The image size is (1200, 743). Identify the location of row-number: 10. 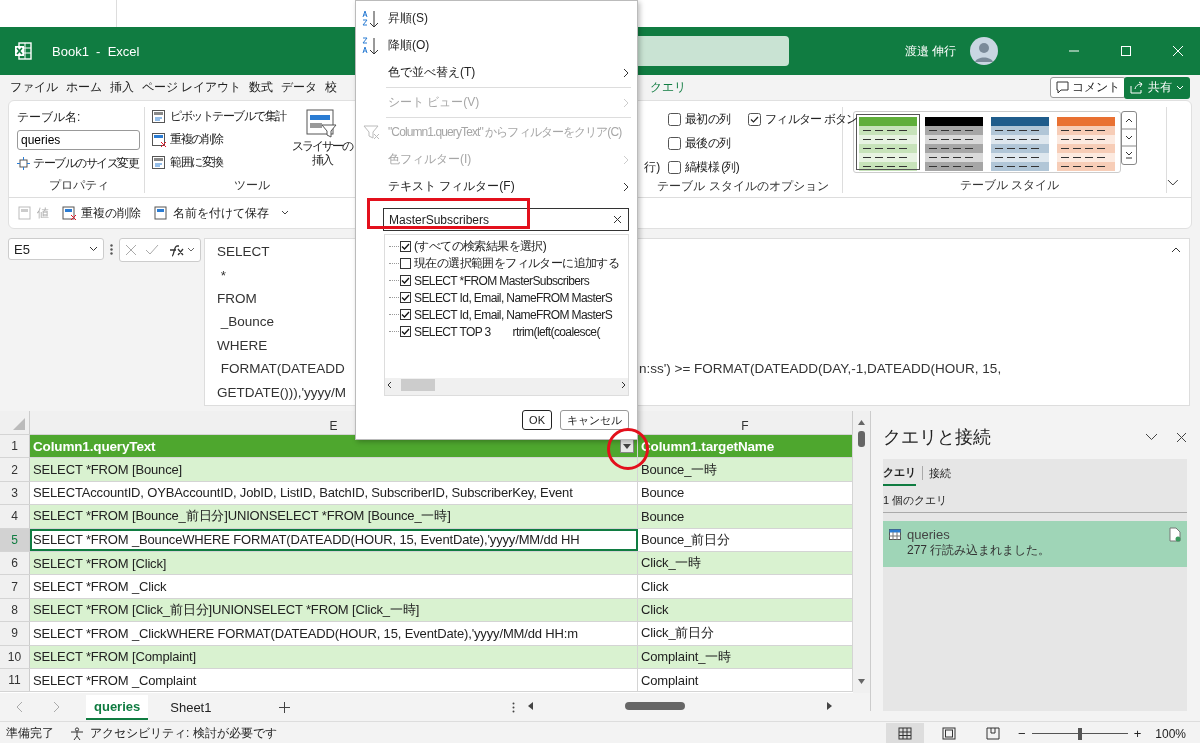
(15, 656).